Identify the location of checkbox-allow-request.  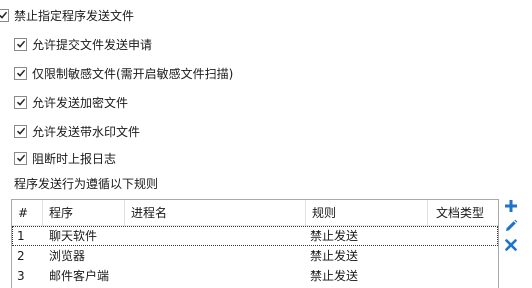
(20, 44).